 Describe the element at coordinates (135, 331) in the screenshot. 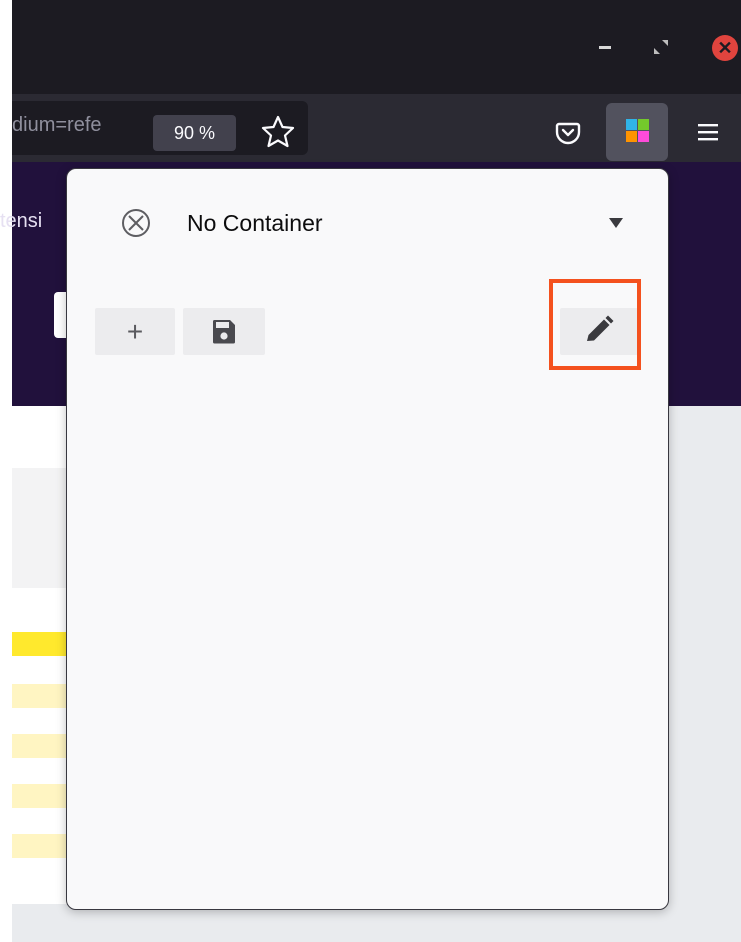

I see `add-container-button: +` at that location.